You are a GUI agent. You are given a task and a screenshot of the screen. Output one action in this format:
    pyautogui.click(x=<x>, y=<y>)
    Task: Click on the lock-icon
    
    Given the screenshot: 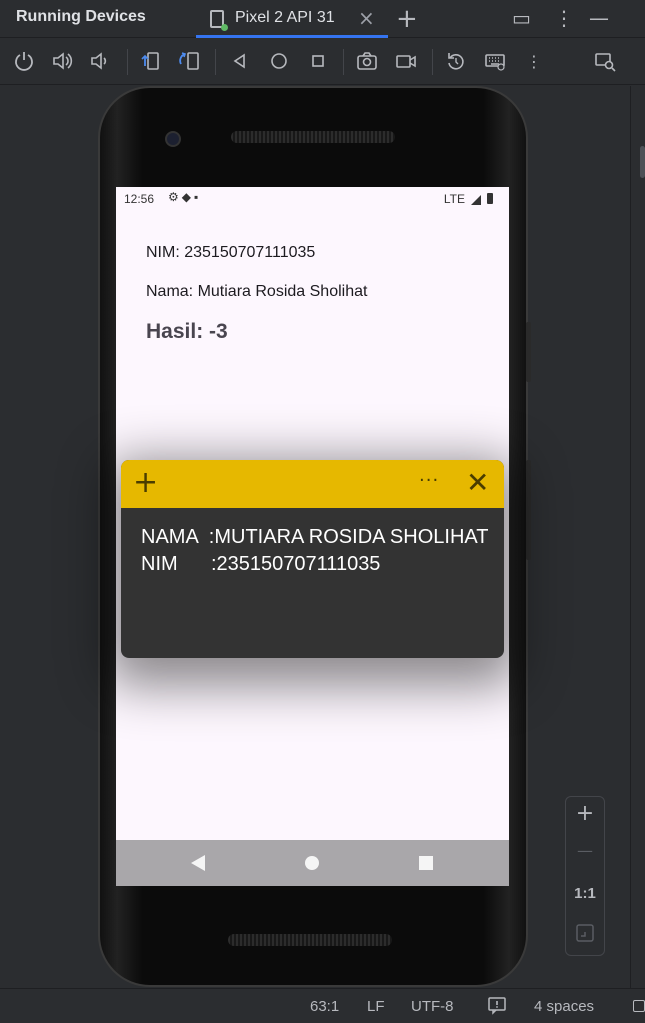 What is the action you would take?
    pyautogui.click(x=639, y=1006)
    